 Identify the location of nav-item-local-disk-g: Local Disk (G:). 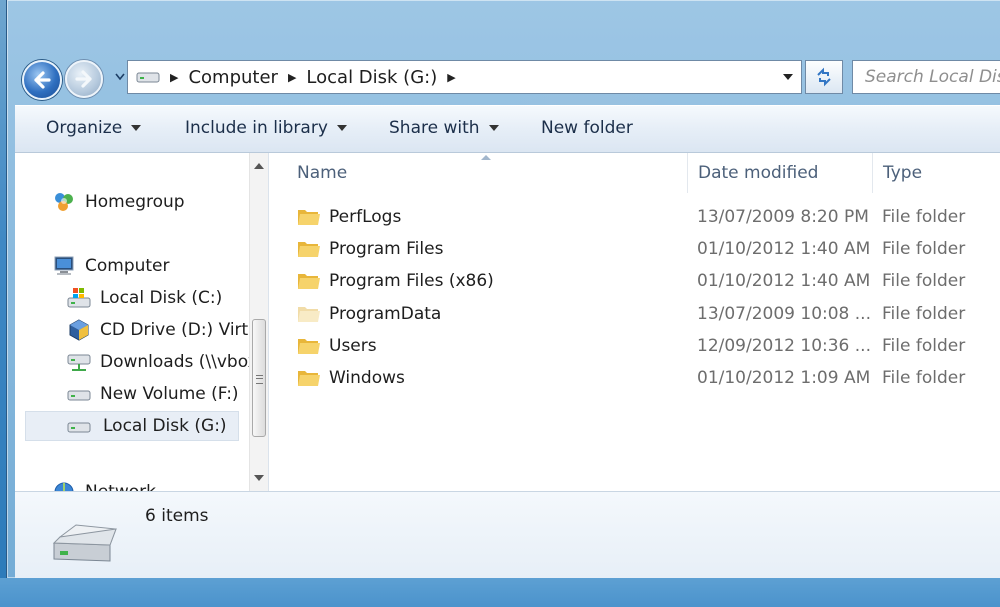
(132, 426).